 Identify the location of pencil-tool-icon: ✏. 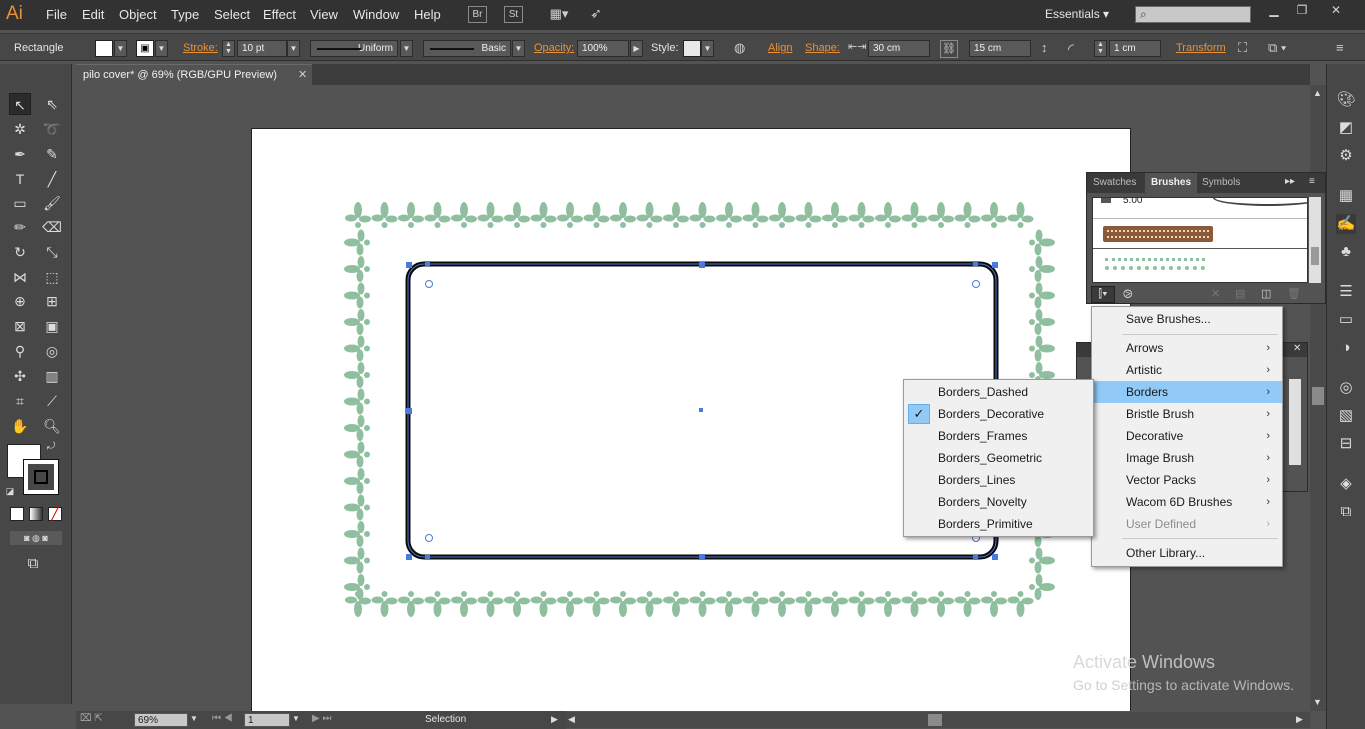
(20, 227).